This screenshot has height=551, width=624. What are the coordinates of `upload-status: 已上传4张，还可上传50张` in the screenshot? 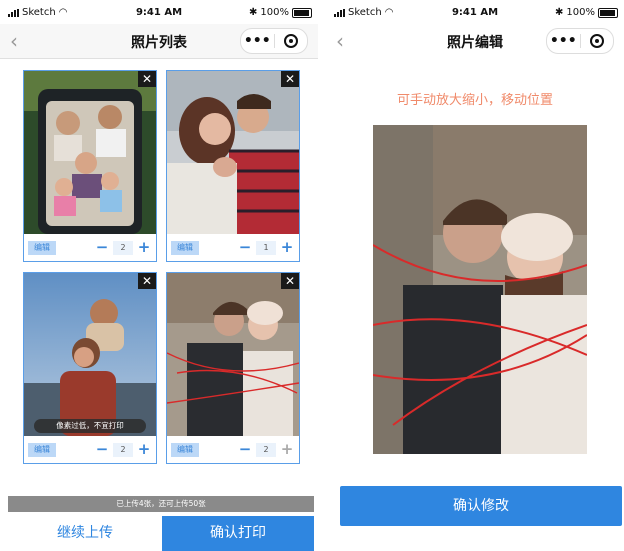 It's located at (161, 504).